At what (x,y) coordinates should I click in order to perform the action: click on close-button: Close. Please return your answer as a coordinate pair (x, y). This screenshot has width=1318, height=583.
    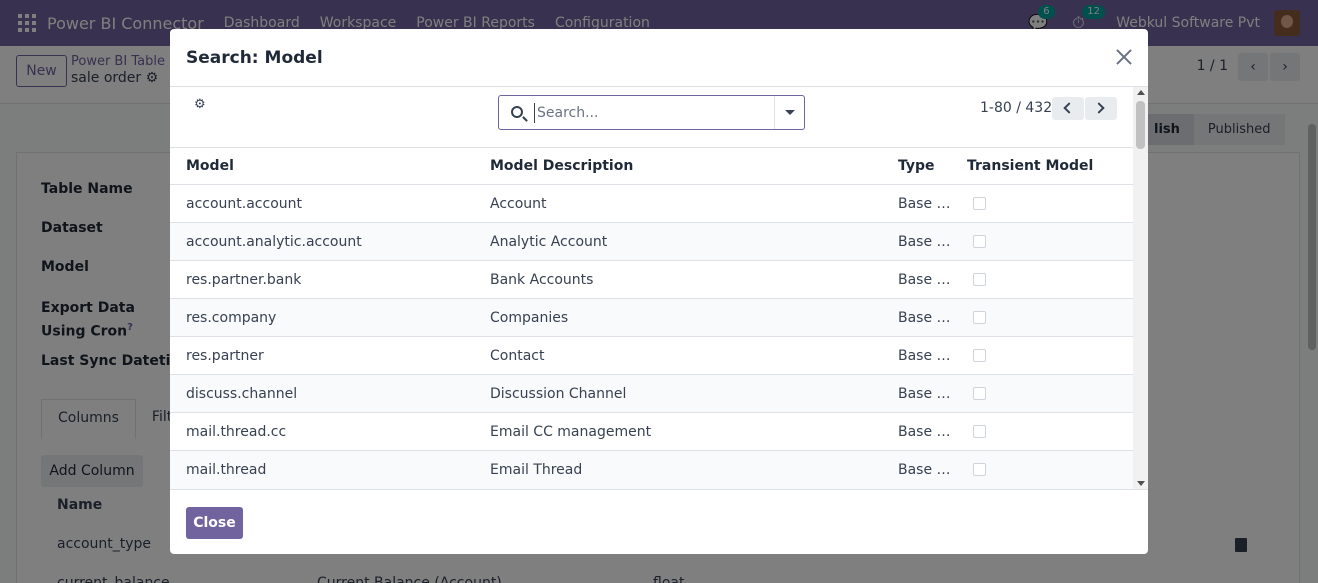
    Looking at the image, I should click on (214, 523).